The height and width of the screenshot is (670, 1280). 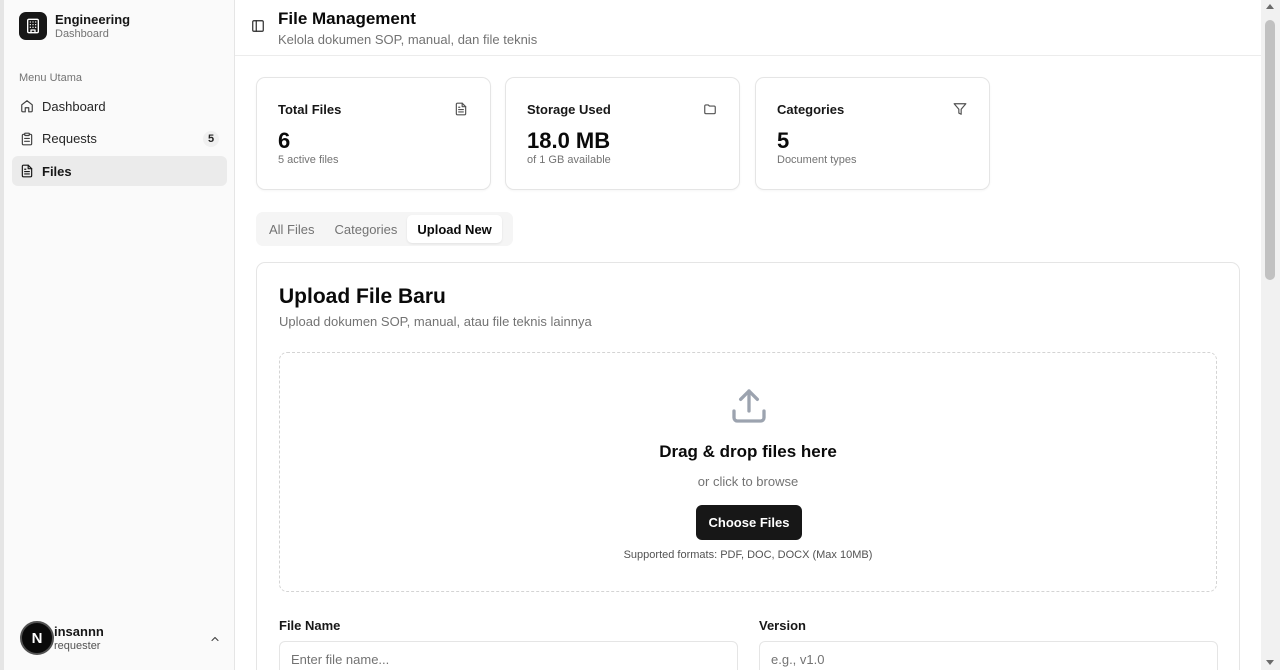 I want to click on sidebar-nav: Dashboard Requests 5 Files, so click(x=119, y=140).